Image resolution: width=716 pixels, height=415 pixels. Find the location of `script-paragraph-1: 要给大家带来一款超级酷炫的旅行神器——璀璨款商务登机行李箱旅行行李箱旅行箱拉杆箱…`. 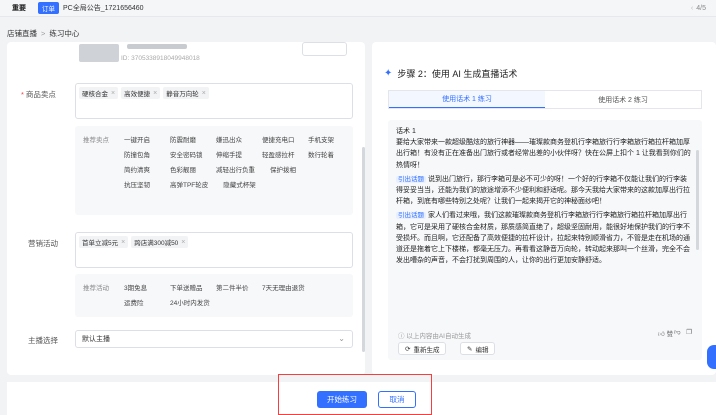

script-paragraph-1: 要给大家带来一款超级酷炫的旅行神器——璀璨款商务登机行李箱旅行行李箱旅行箱拉杆箱… is located at coordinates (543, 154).